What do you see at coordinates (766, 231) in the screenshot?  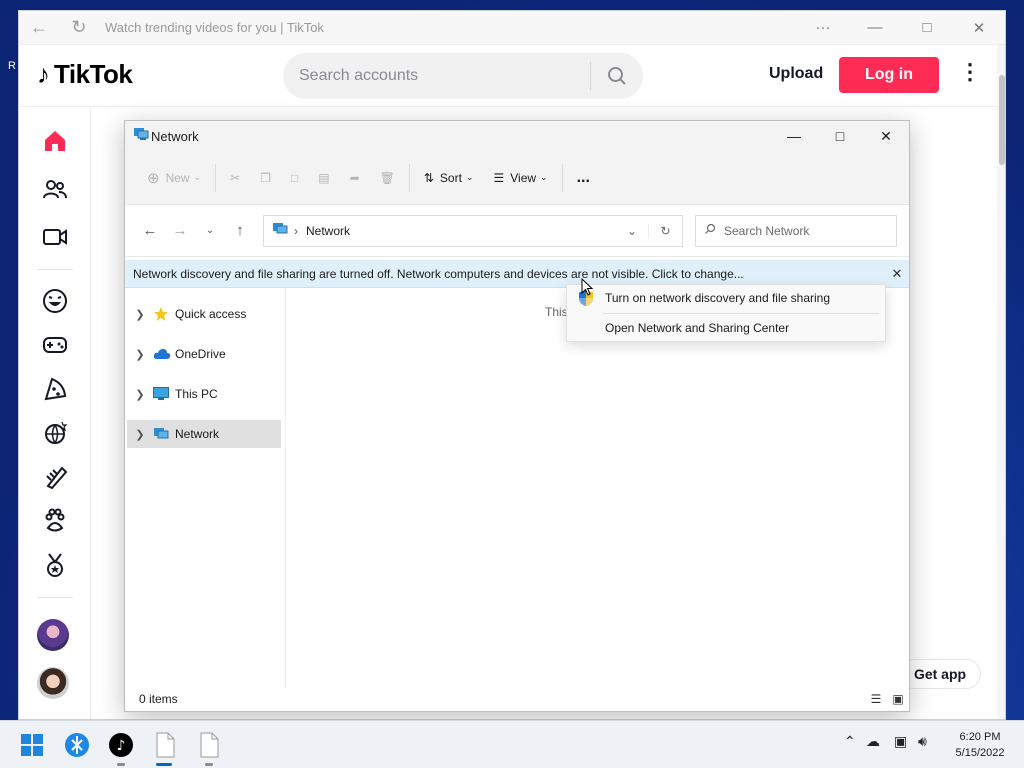 I see `search-input: Search Network` at bounding box center [766, 231].